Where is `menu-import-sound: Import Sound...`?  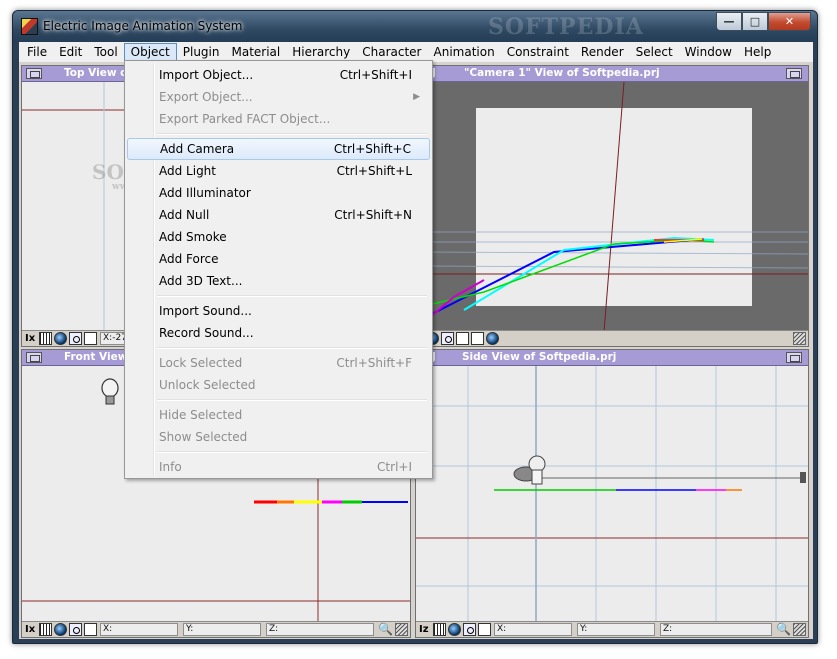 menu-import-sound: Import Sound... is located at coordinates (278, 311).